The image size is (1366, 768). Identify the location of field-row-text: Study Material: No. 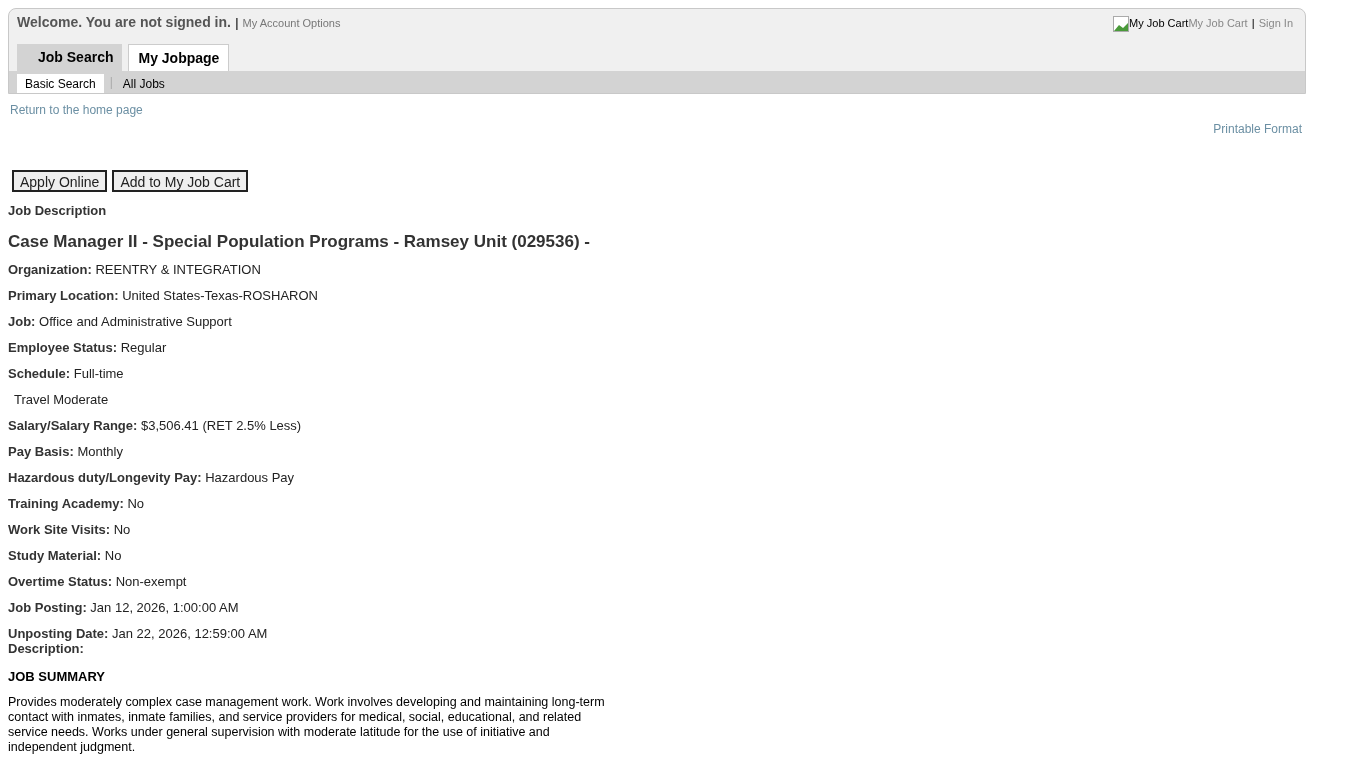
(65, 556).